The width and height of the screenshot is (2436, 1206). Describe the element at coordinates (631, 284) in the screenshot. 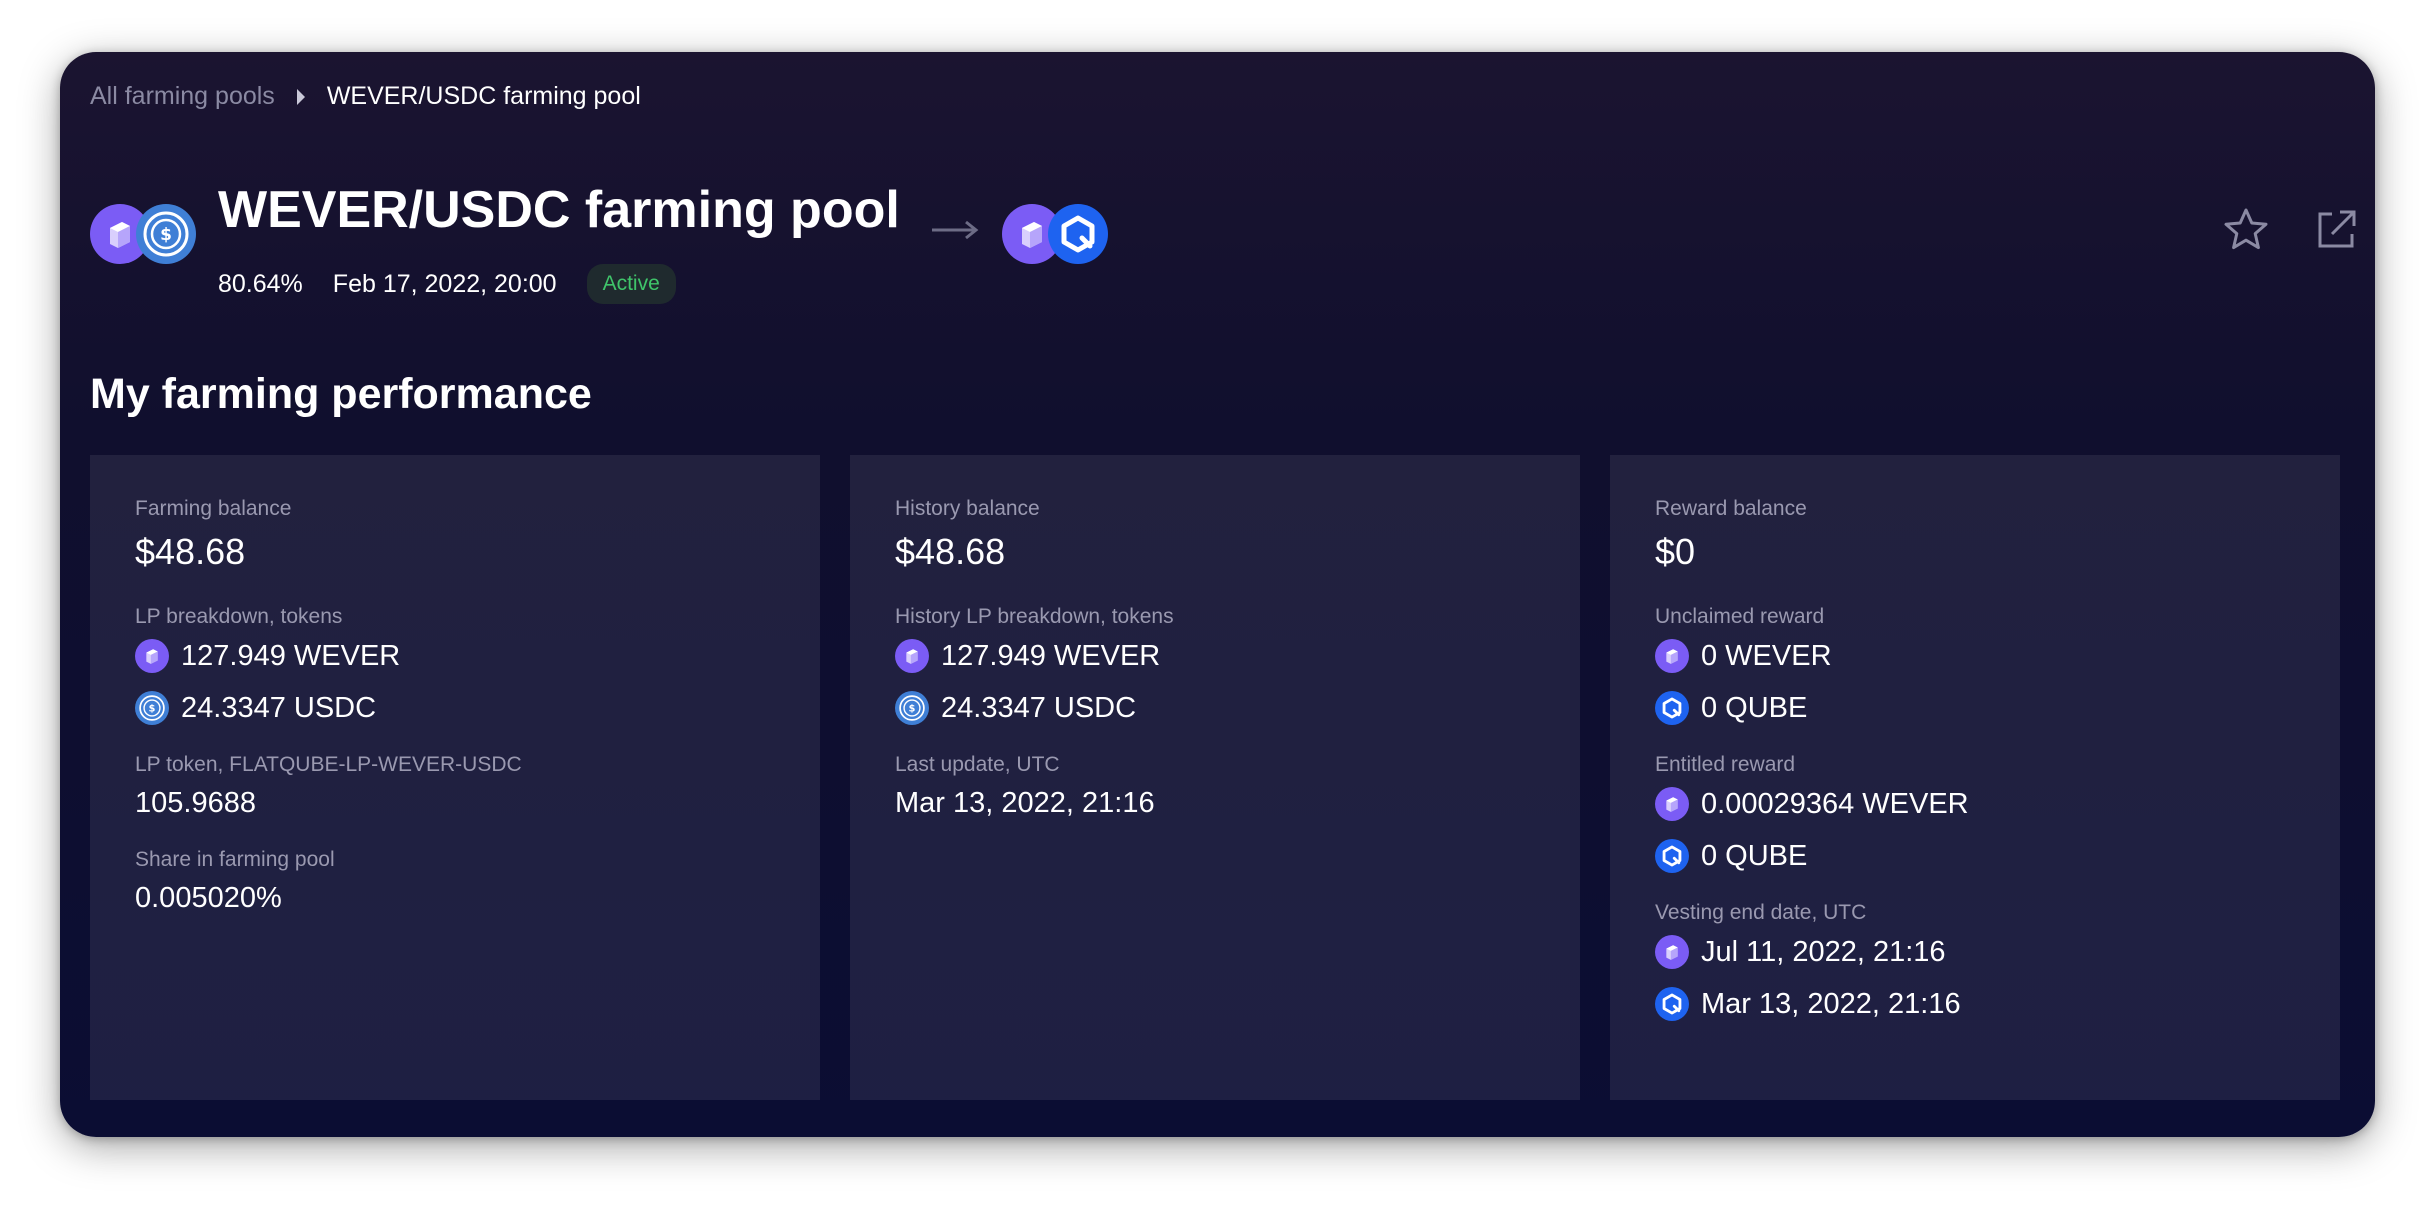

I see `status-badge: Active` at that location.